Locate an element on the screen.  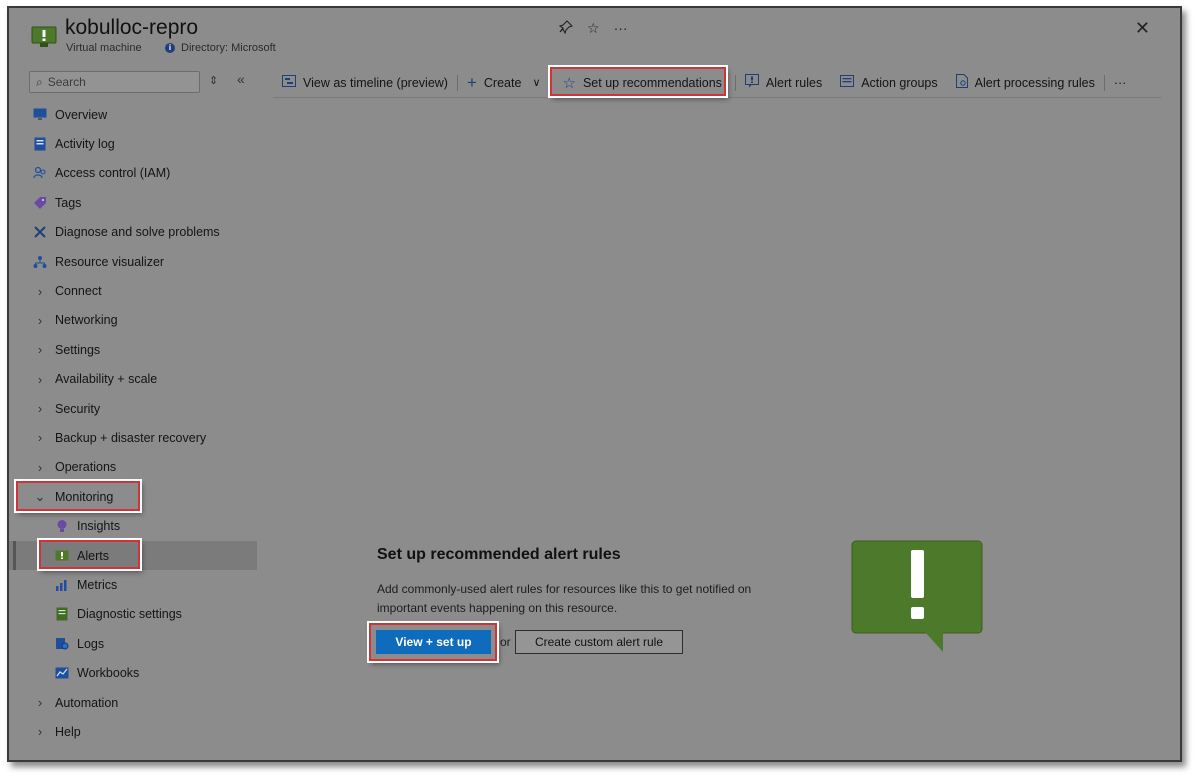
directory-label: Directory: Microsoft is located at coordinates (228, 48).